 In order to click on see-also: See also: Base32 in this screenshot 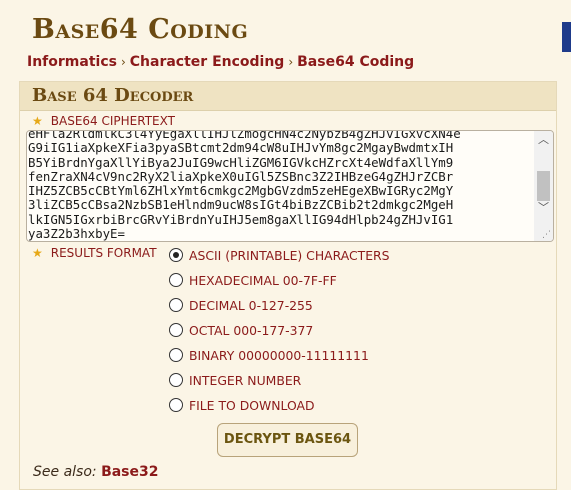, I will do `click(96, 472)`.